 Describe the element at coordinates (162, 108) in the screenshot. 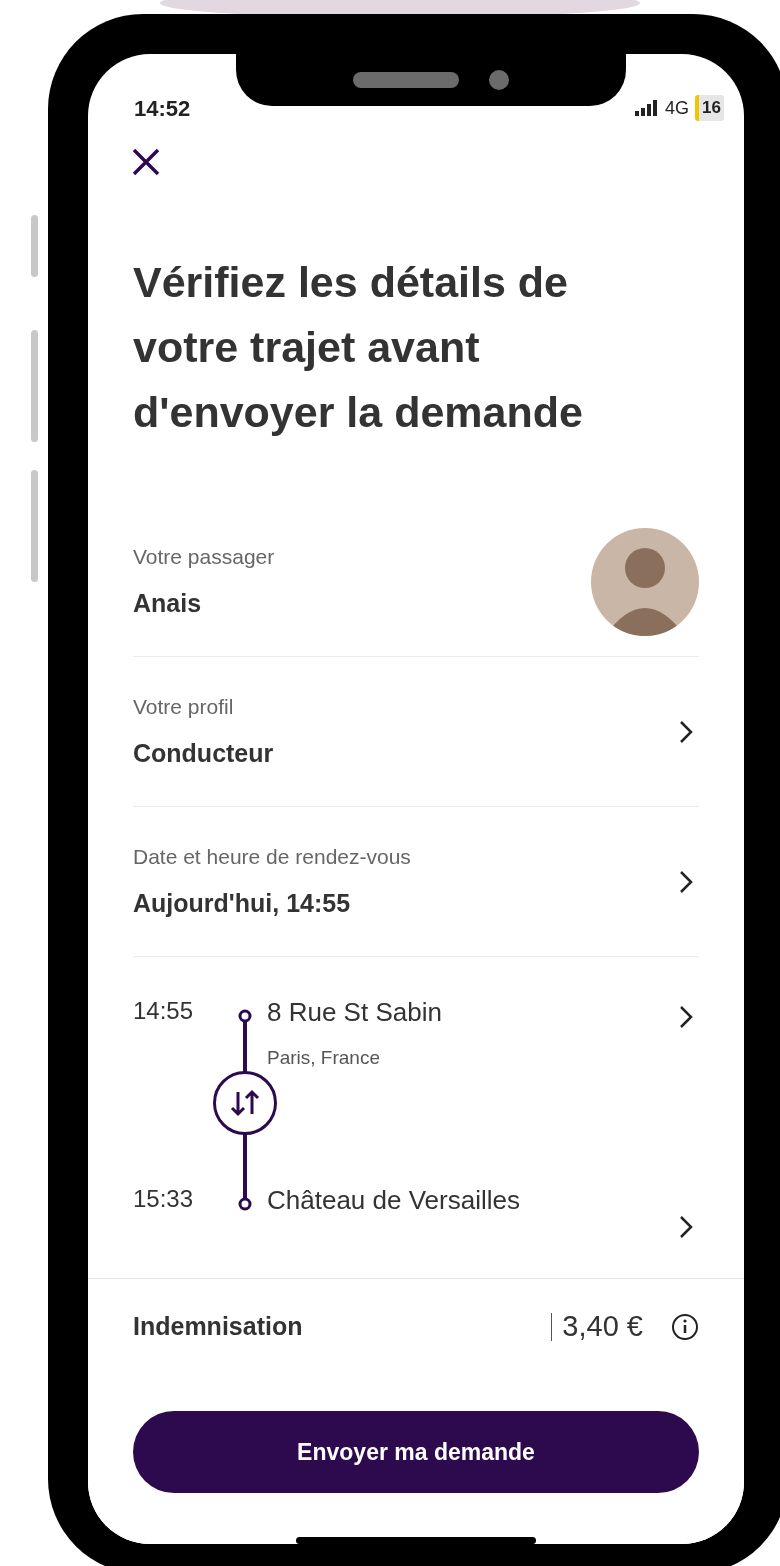

I see `status-time: 14:52` at that location.